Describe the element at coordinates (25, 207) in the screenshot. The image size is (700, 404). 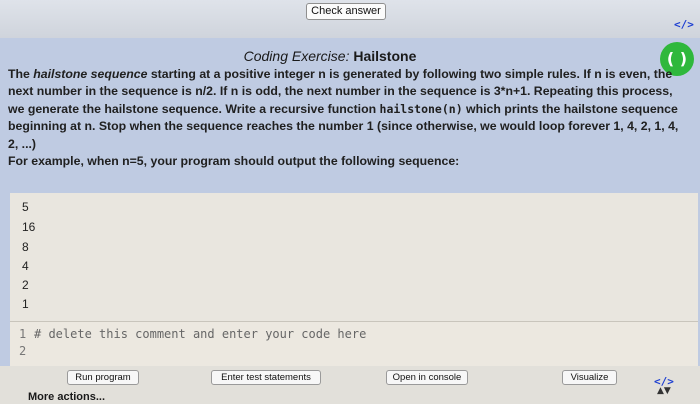
I see `sample-output-line: 5` at that location.